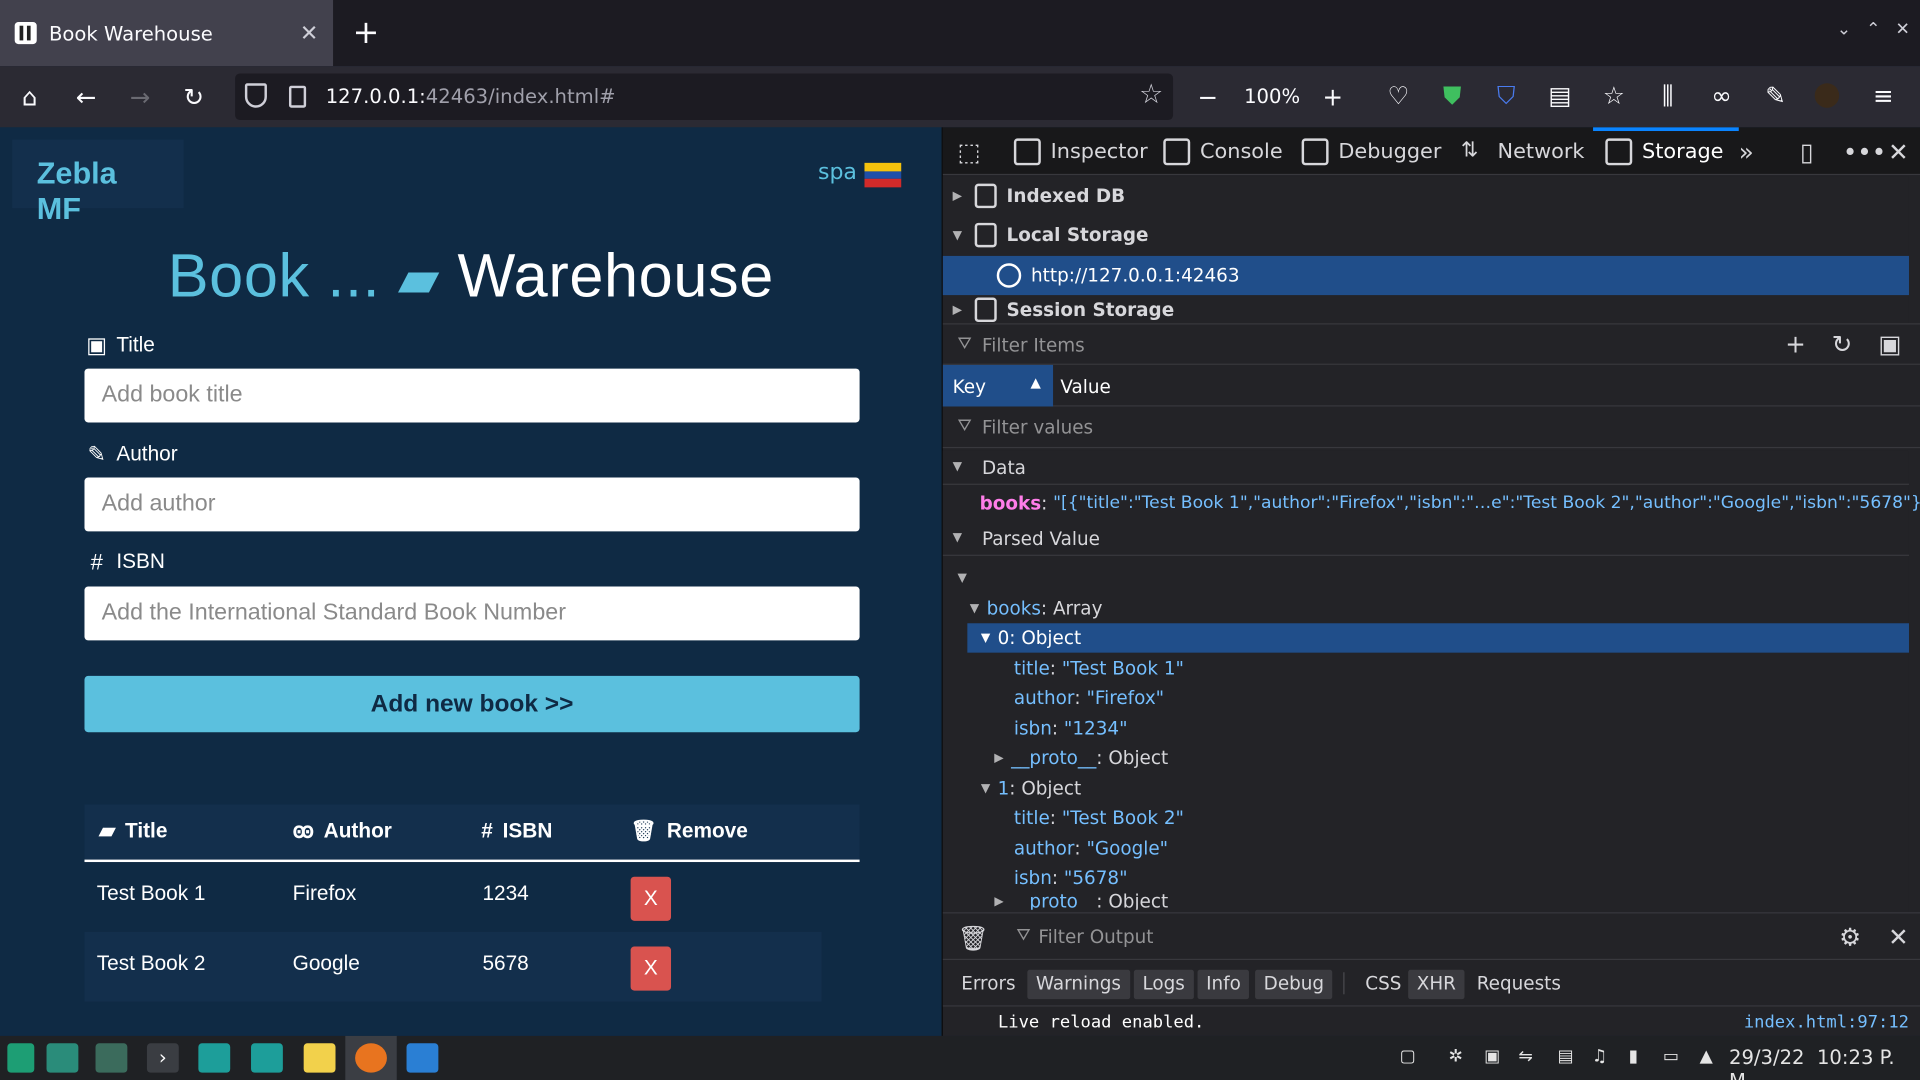  I want to click on zoom-in-icon: +, so click(1332, 97).